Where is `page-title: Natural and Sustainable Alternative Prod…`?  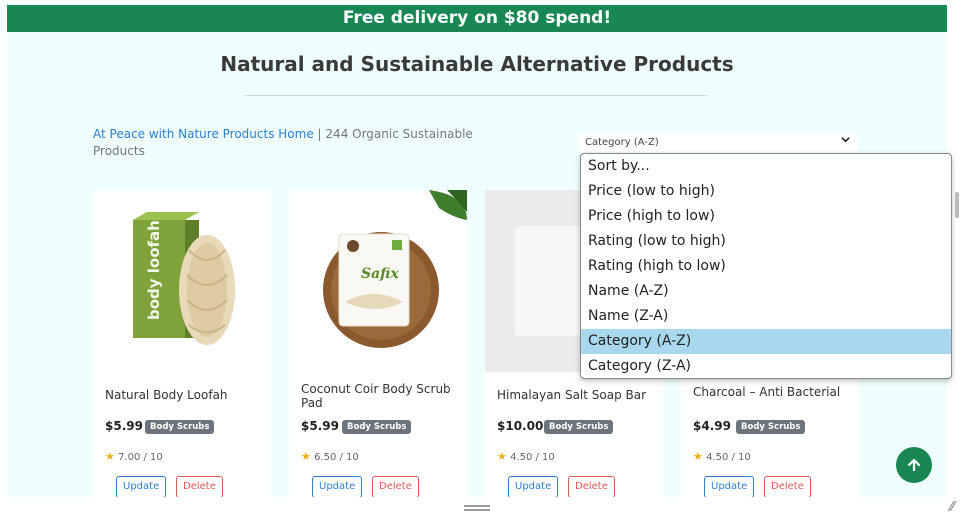 page-title: Natural and Sustainable Alternative Prod… is located at coordinates (477, 64).